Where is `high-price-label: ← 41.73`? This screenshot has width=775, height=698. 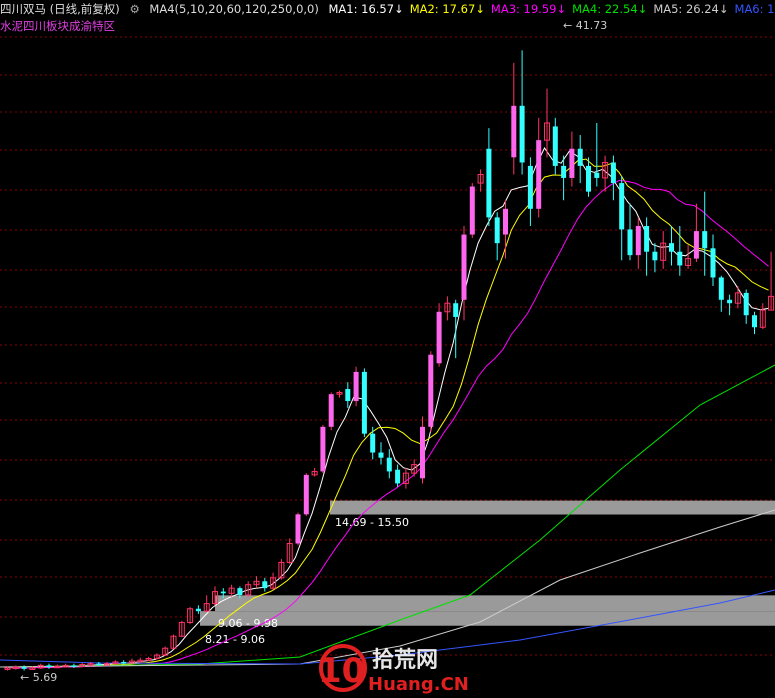
high-price-label: ← 41.73 is located at coordinates (585, 25).